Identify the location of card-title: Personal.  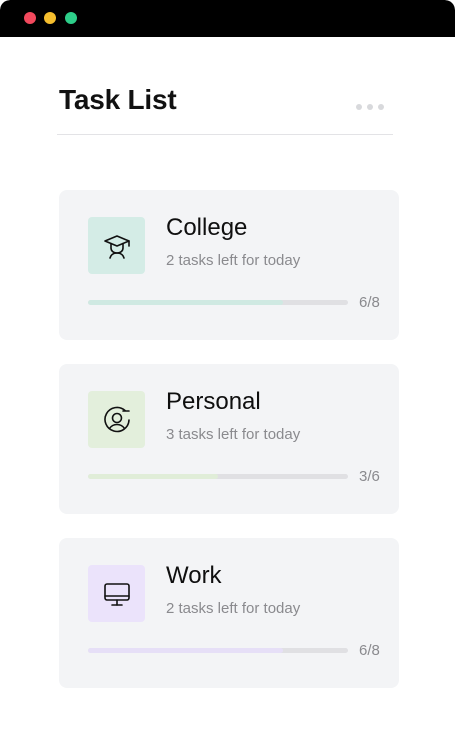
(213, 401).